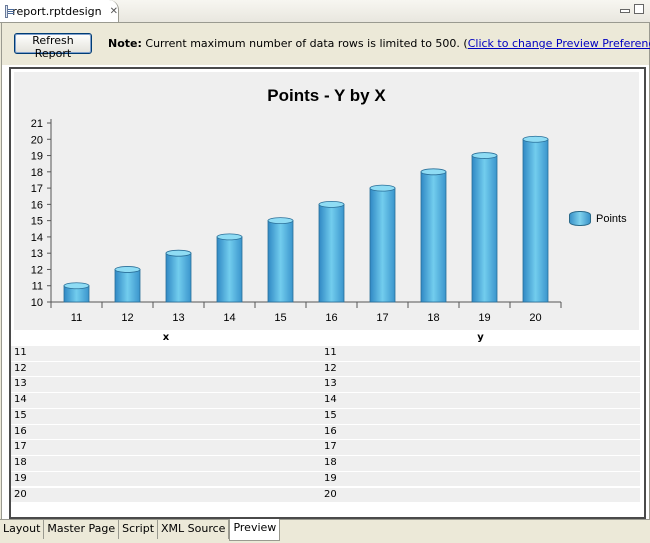 Image resolution: width=650 pixels, height=543 pixels. Describe the element at coordinates (611, 218) in the screenshot. I see `legend-label: Points` at that location.